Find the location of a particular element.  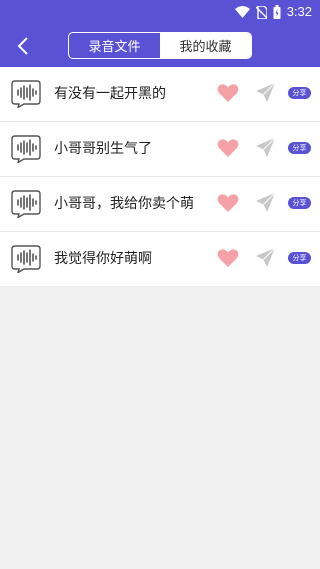

segmented-tabs: 录音文件 我的收藏 is located at coordinates (160, 45).